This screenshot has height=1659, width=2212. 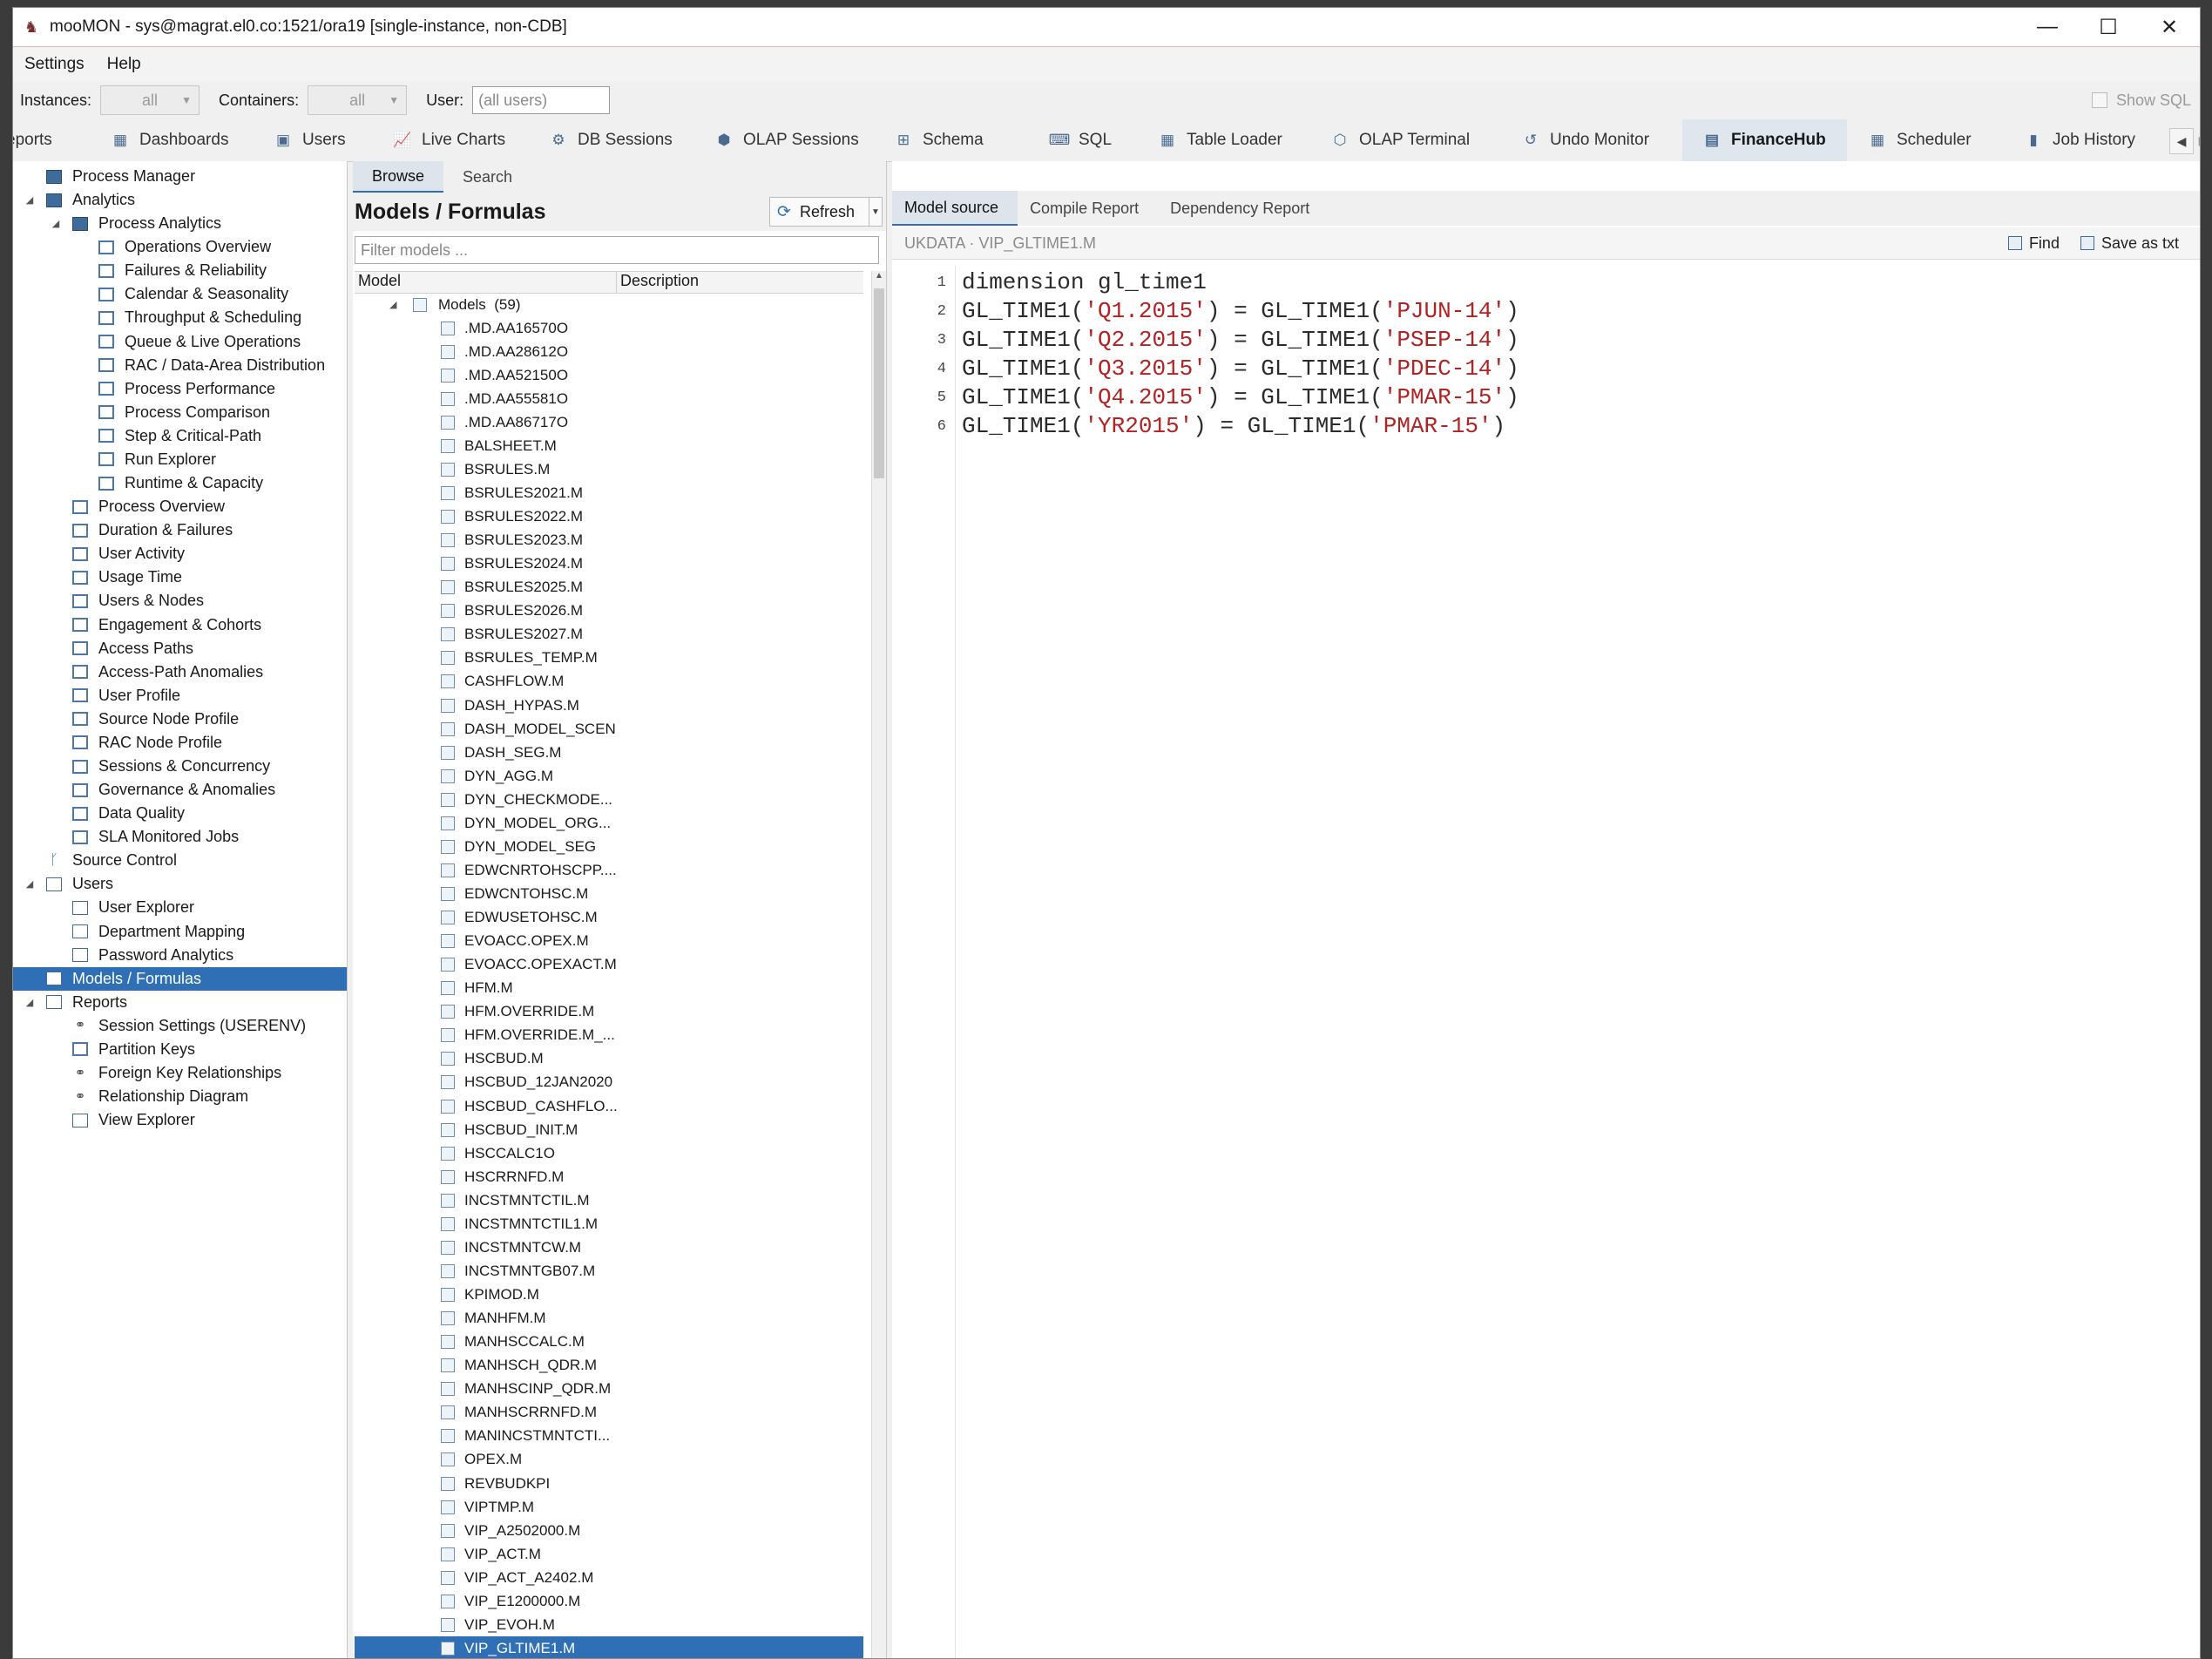 I want to click on tab-scroll-left-button: ◀, so click(x=2181, y=141).